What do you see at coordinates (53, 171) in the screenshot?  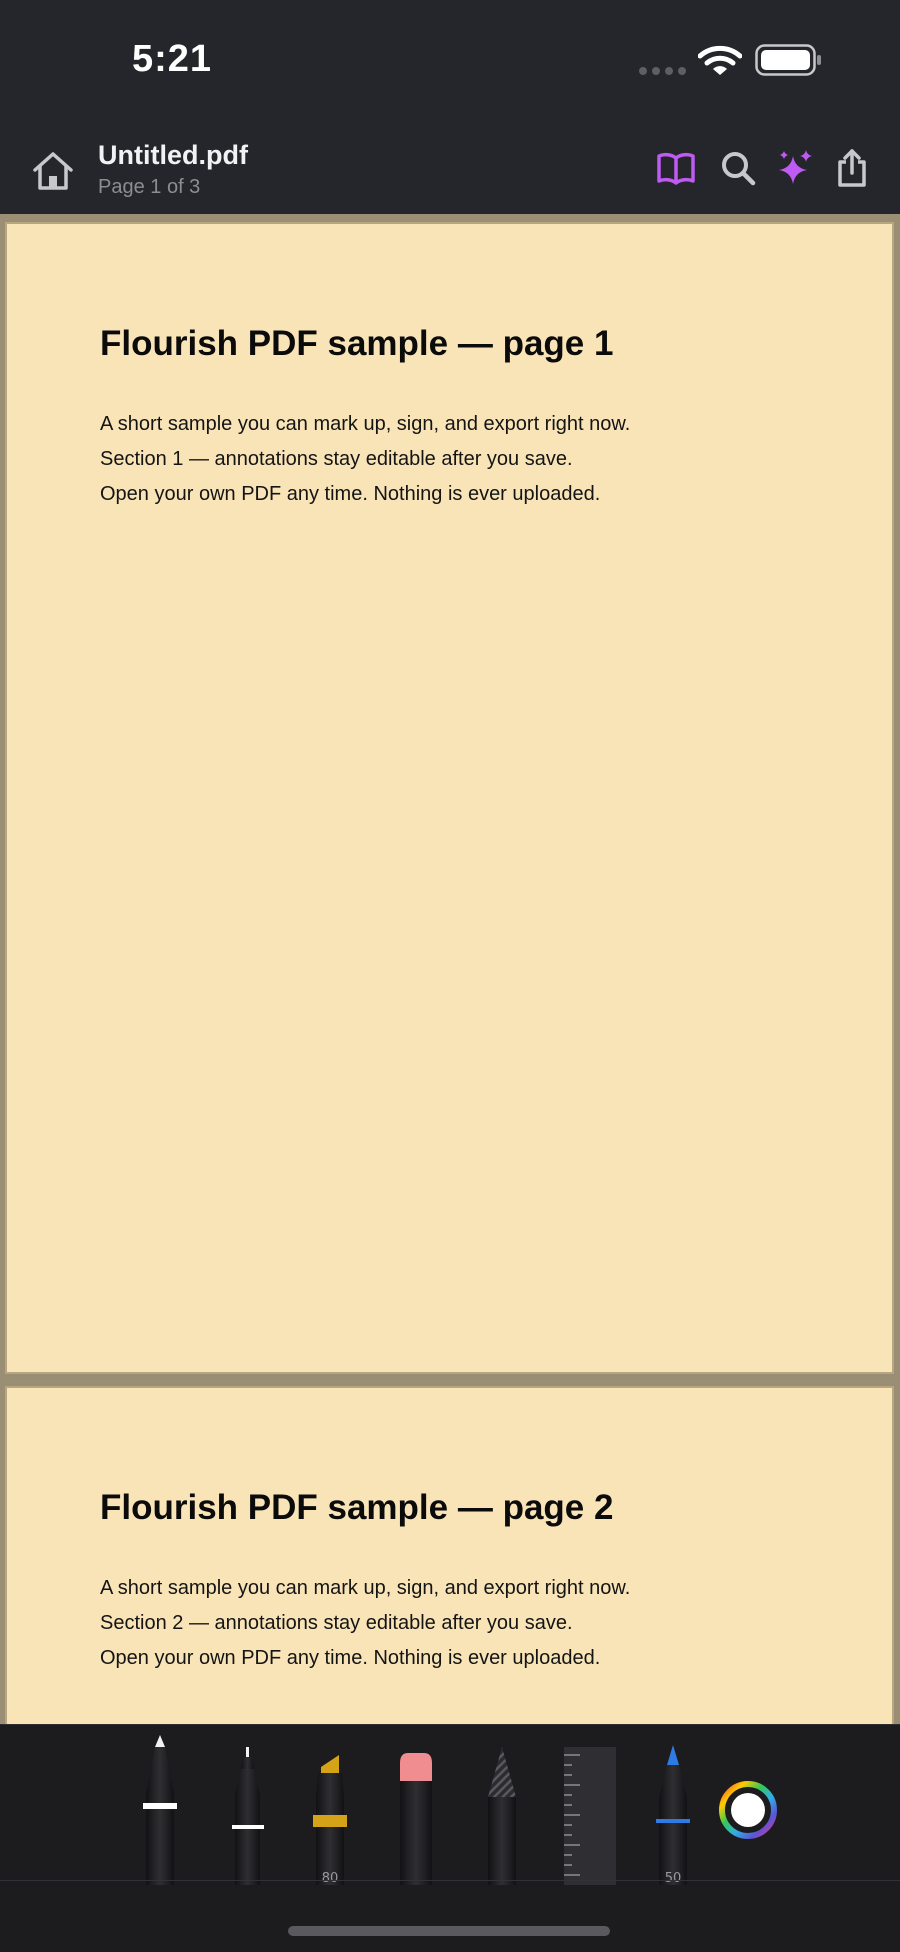 I see `home-icon` at bounding box center [53, 171].